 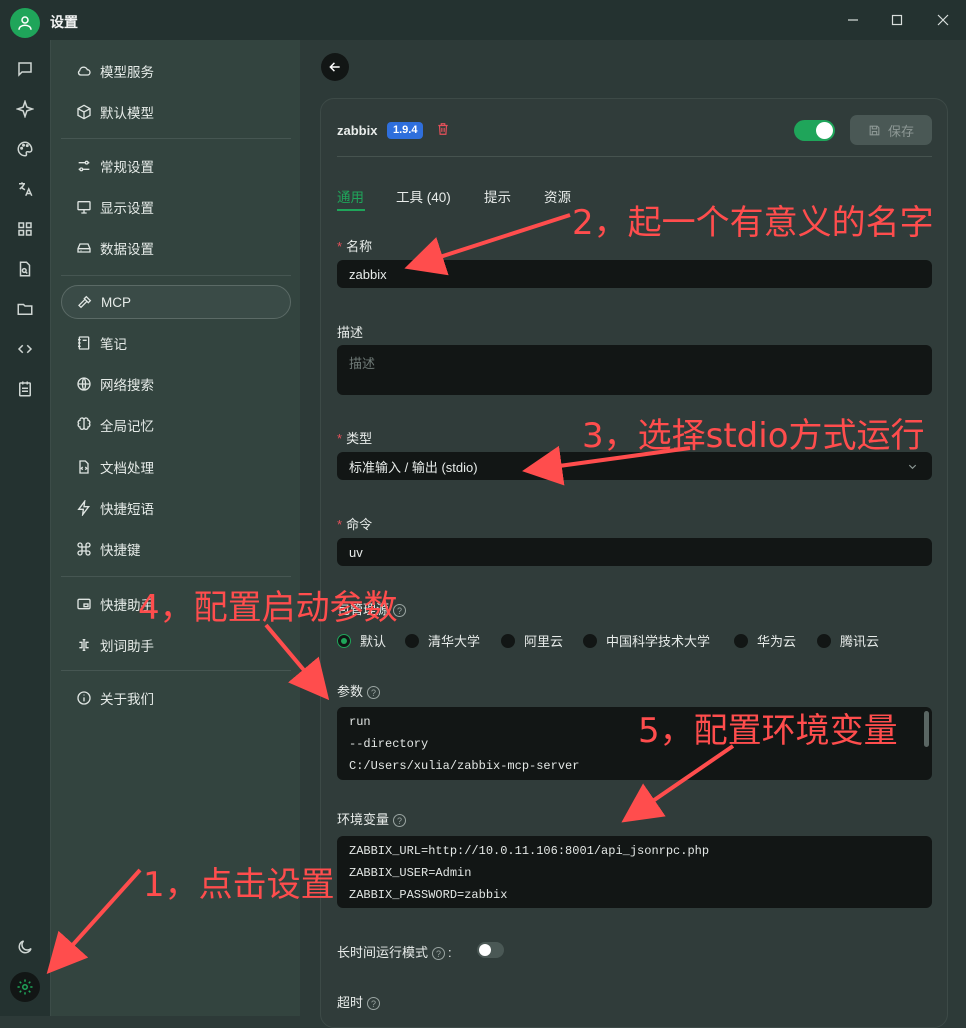 What do you see at coordinates (127, 646) in the screenshot?
I see `sidebar-item-label: 划词助手` at bounding box center [127, 646].